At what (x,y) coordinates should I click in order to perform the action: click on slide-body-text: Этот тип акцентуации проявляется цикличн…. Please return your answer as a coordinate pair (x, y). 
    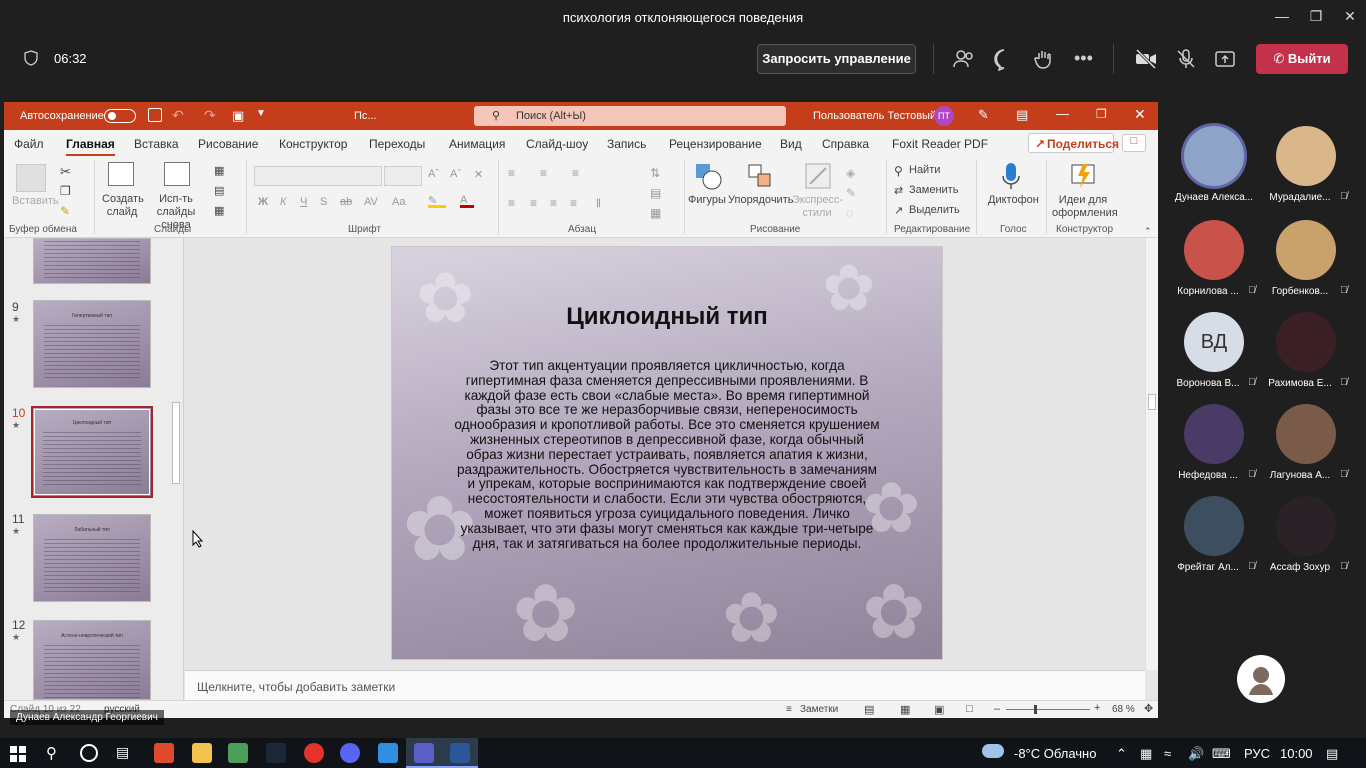
    Looking at the image, I should click on (667, 454).